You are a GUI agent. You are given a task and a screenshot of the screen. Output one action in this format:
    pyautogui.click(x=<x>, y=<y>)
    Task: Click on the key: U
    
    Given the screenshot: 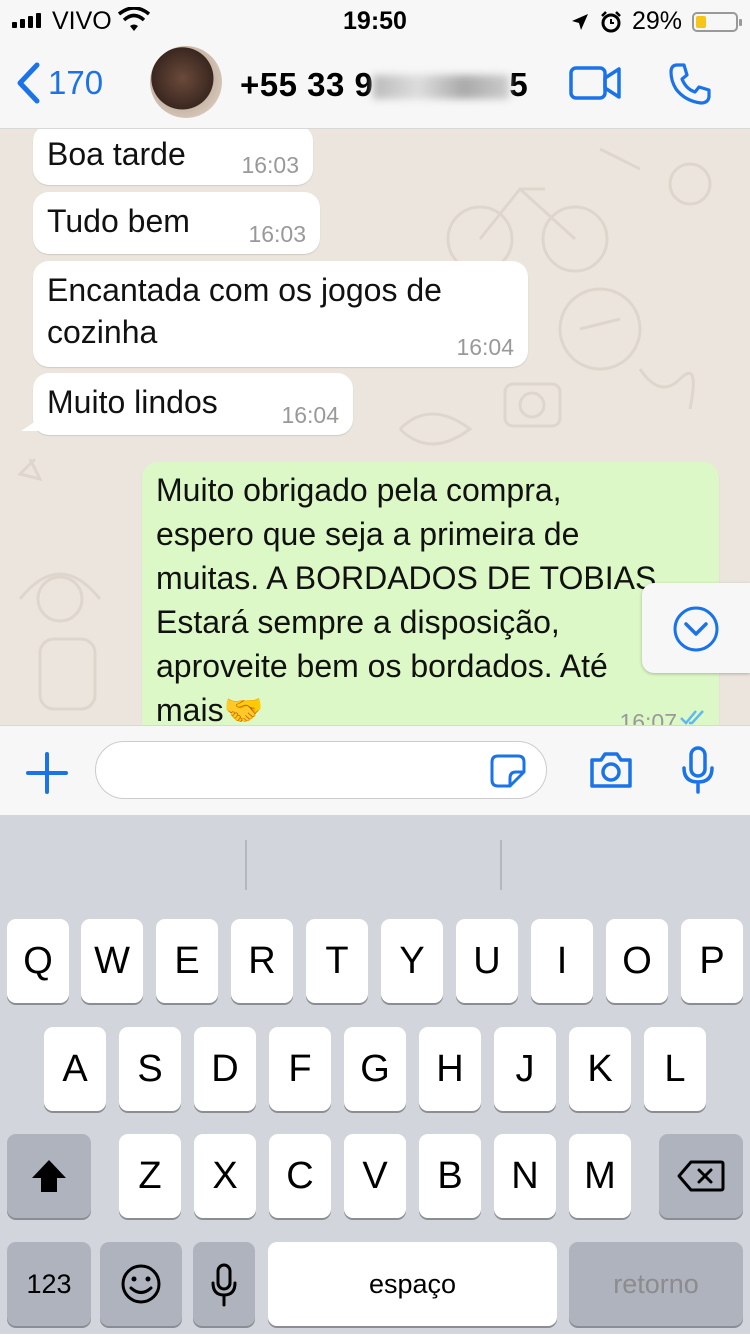 What is the action you would take?
    pyautogui.click(x=487, y=961)
    